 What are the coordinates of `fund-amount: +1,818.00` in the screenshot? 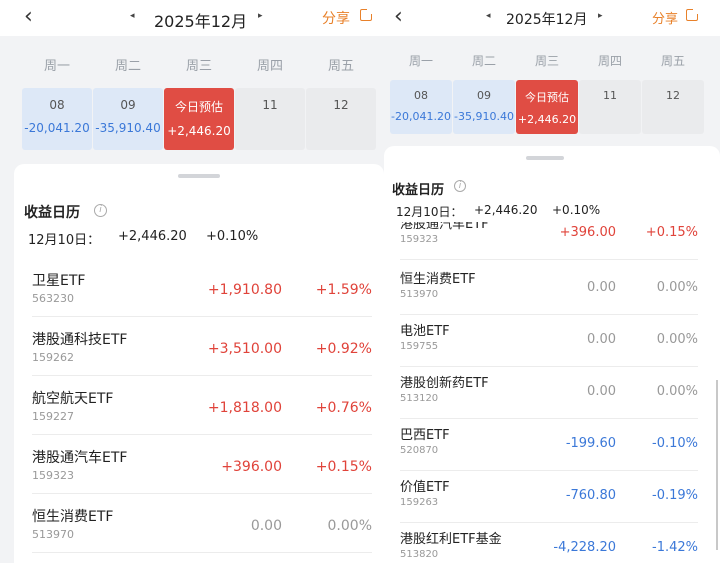 It's located at (244, 408).